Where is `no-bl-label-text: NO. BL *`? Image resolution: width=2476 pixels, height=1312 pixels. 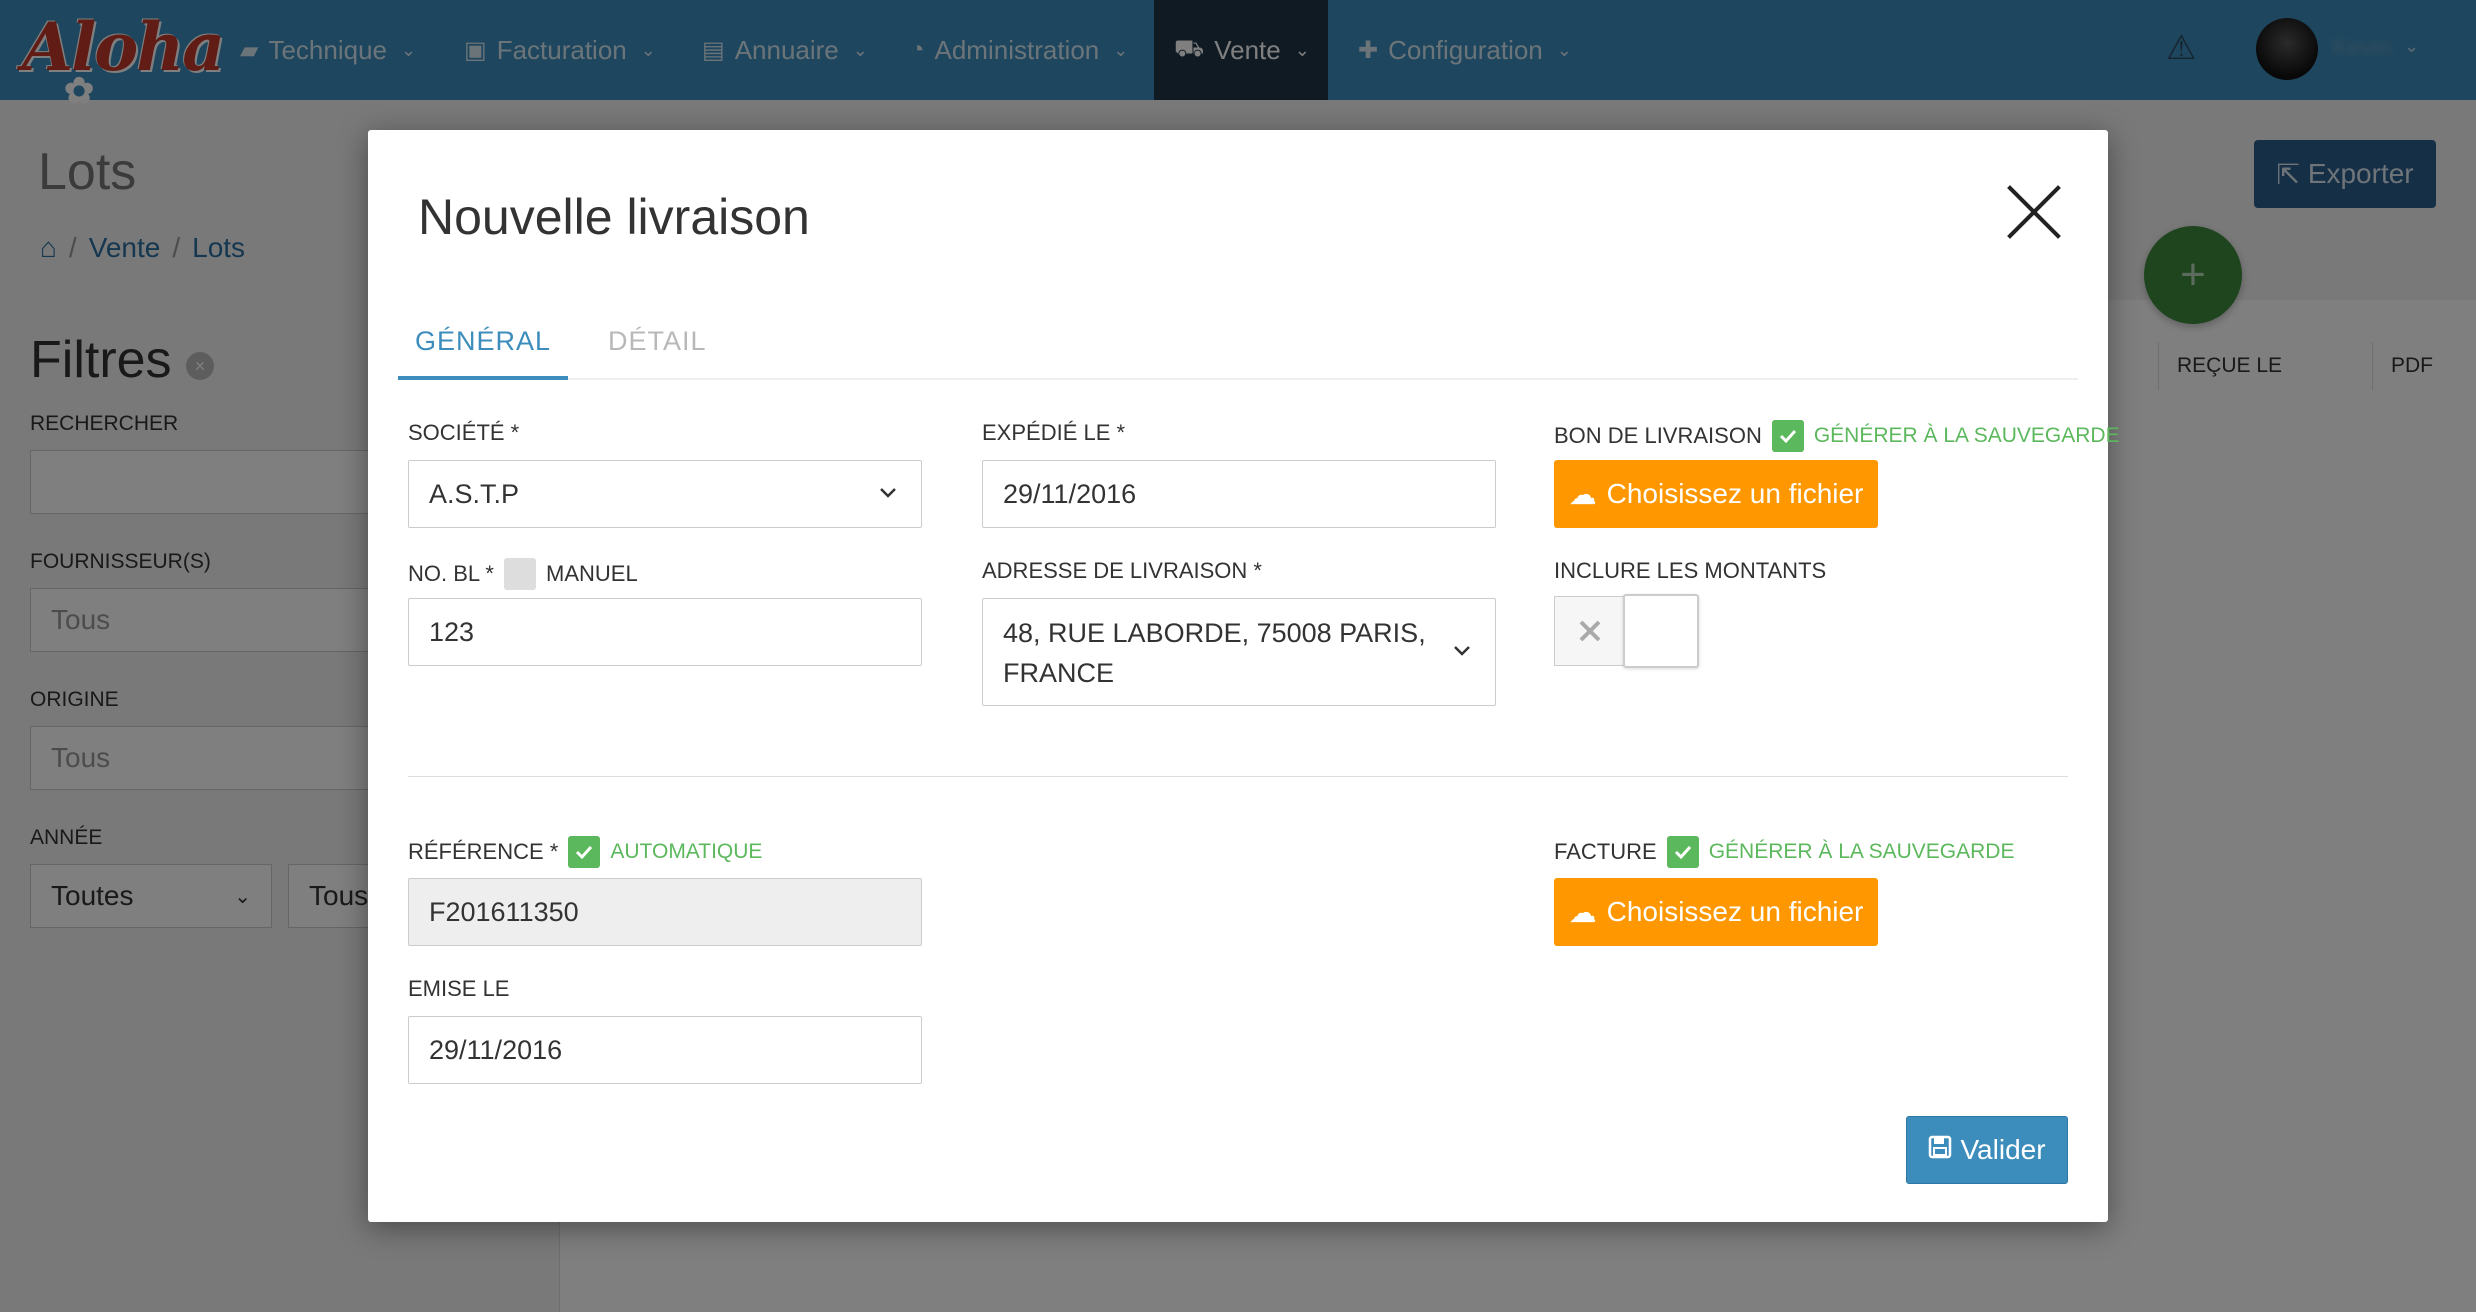 no-bl-label-text: NO. BL * is located at coordinates (451, 573).